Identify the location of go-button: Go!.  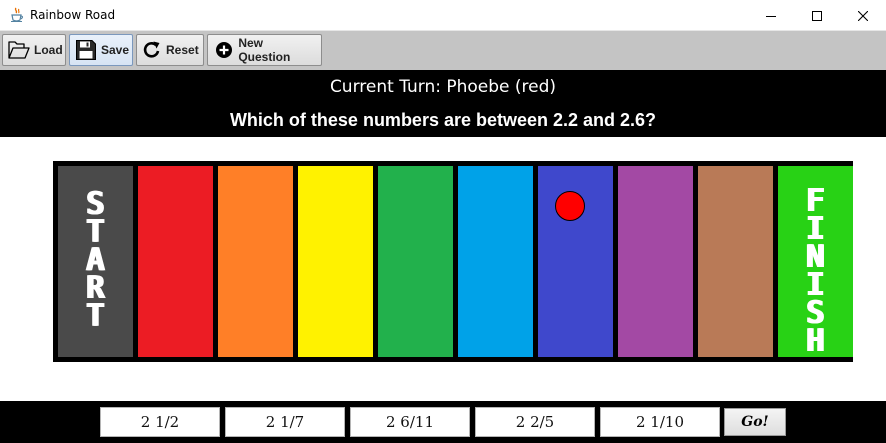
(755, 422).